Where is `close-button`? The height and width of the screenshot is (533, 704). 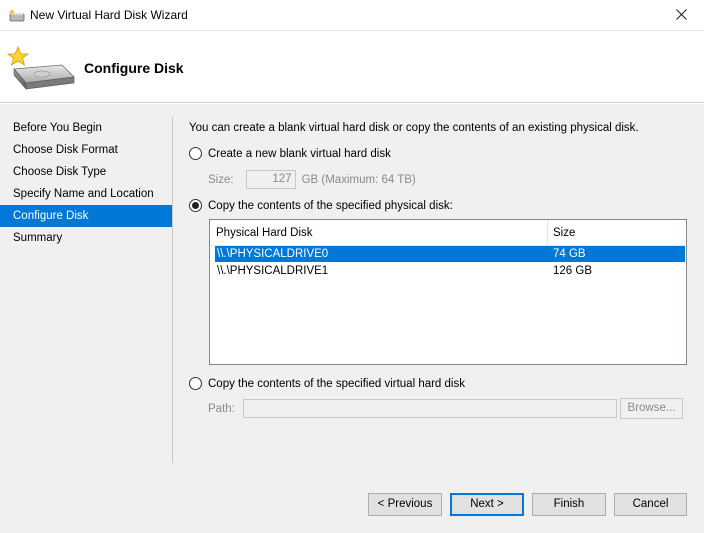
close-button is located at coordinates (681, 15).